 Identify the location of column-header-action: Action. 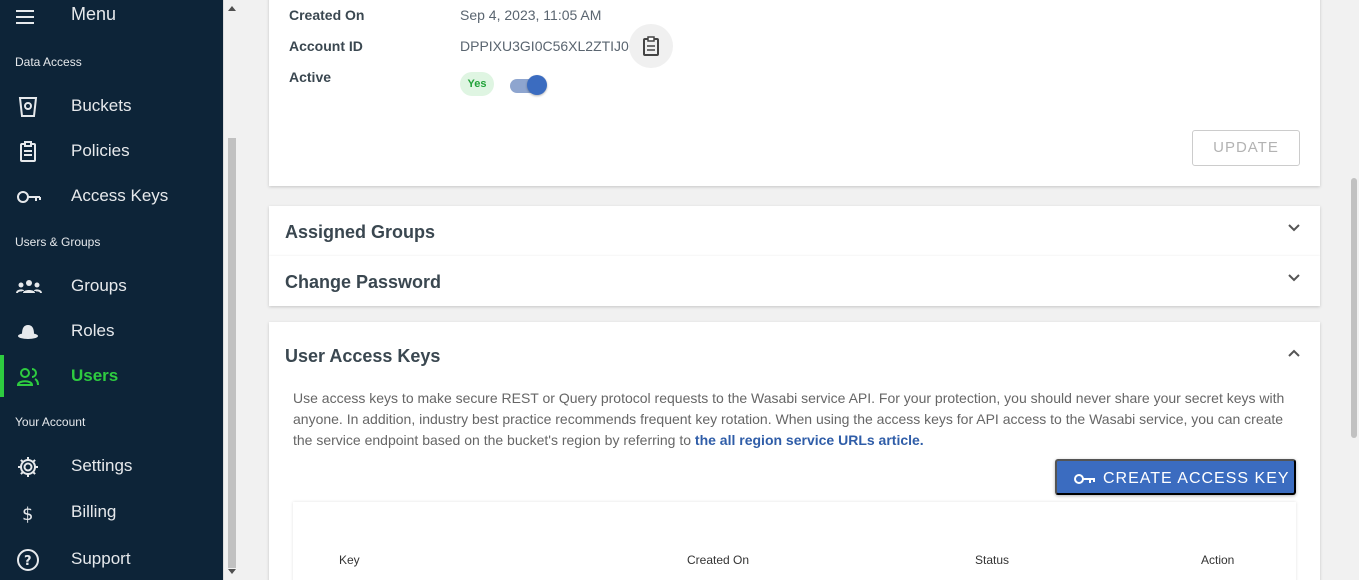
(1218, 560).